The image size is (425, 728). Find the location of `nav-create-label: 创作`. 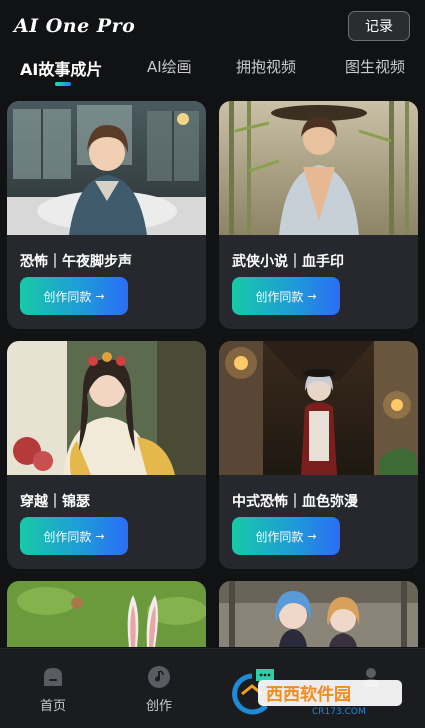

nav-create-label: 创作 is located at coordinates (158, 706).